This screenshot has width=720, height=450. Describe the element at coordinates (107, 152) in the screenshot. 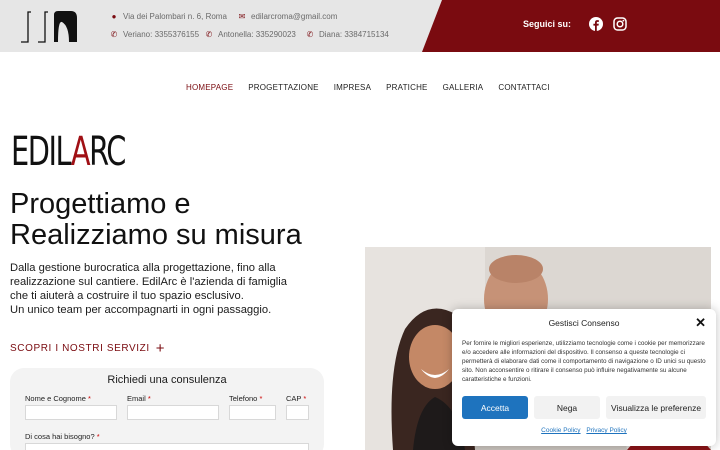

I see `brand-part: RC` at that location.